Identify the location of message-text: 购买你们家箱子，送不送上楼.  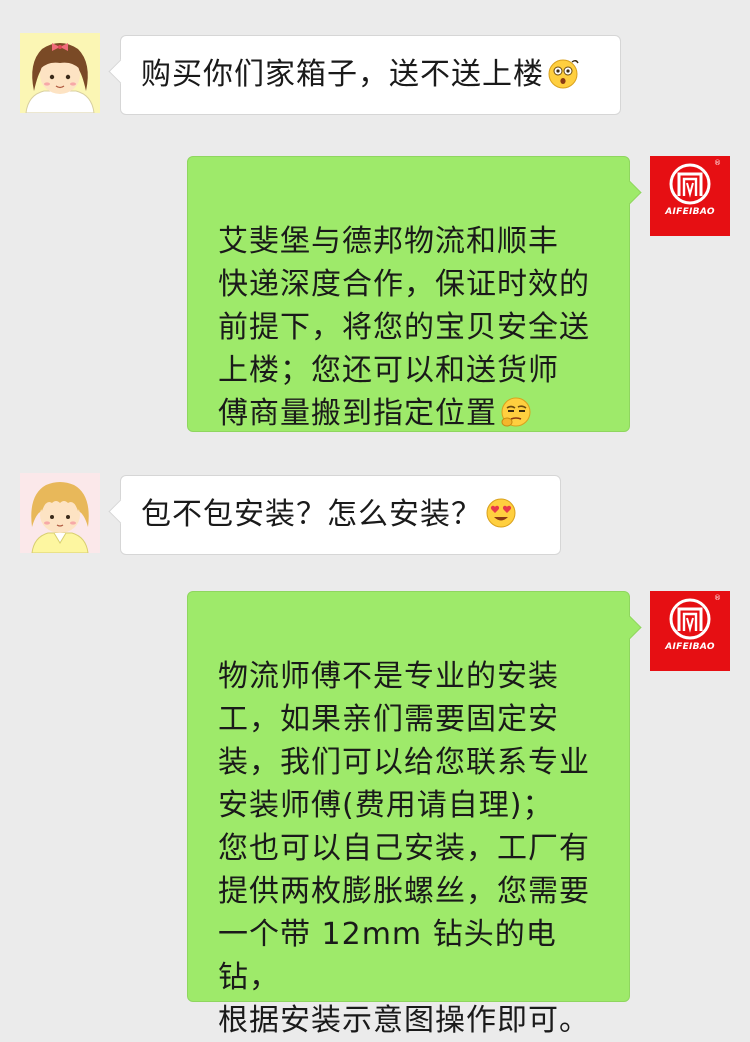
(342, 74).